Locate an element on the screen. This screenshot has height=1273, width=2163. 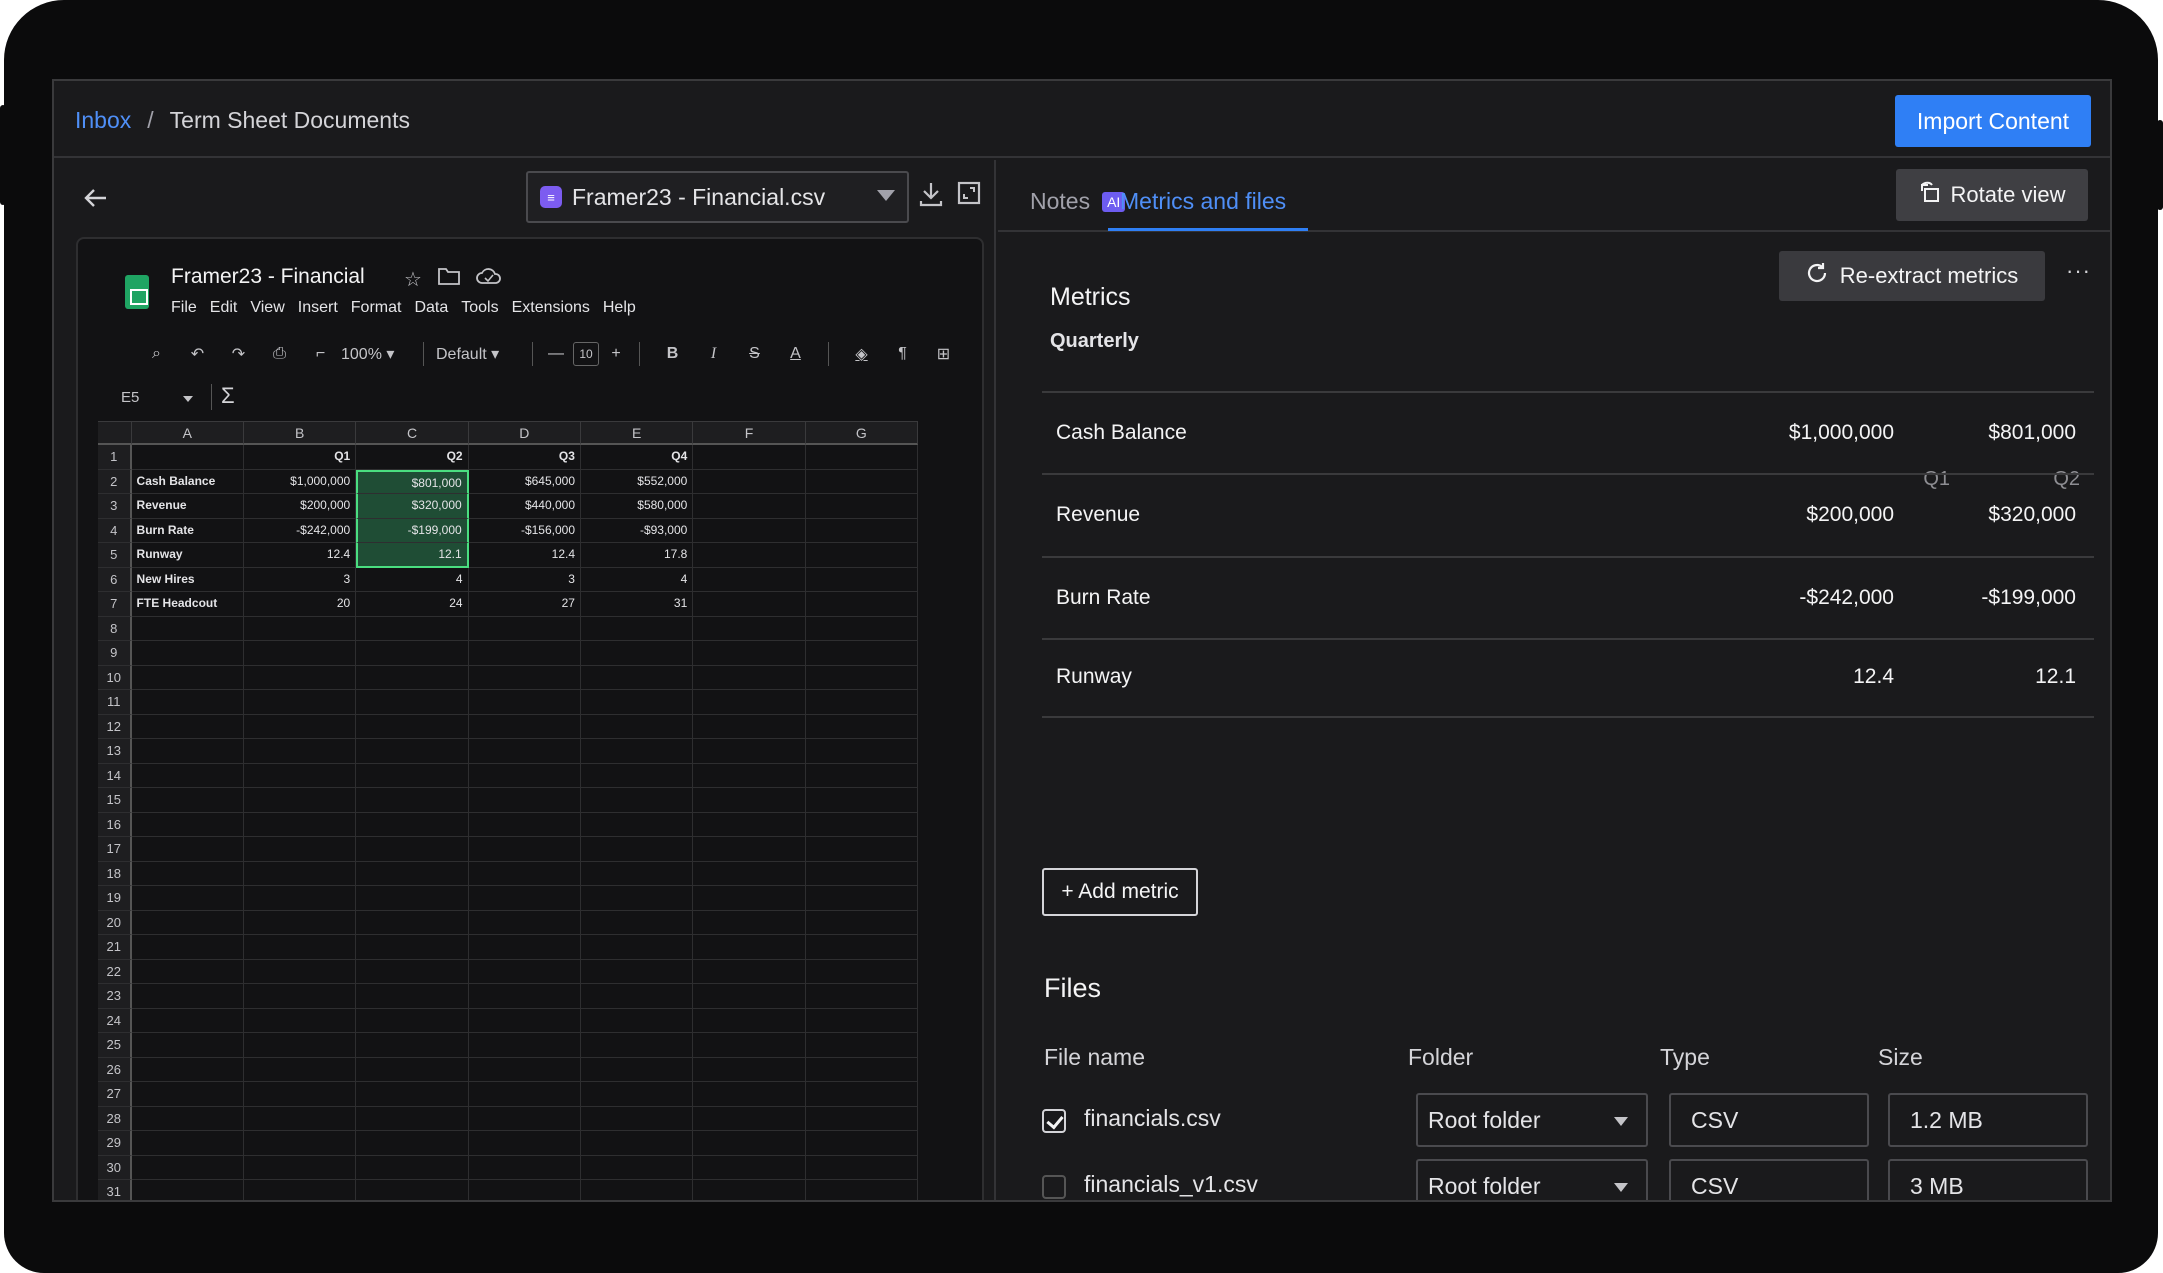
grid-cell: Q2 is located at coordinates (412, 457).